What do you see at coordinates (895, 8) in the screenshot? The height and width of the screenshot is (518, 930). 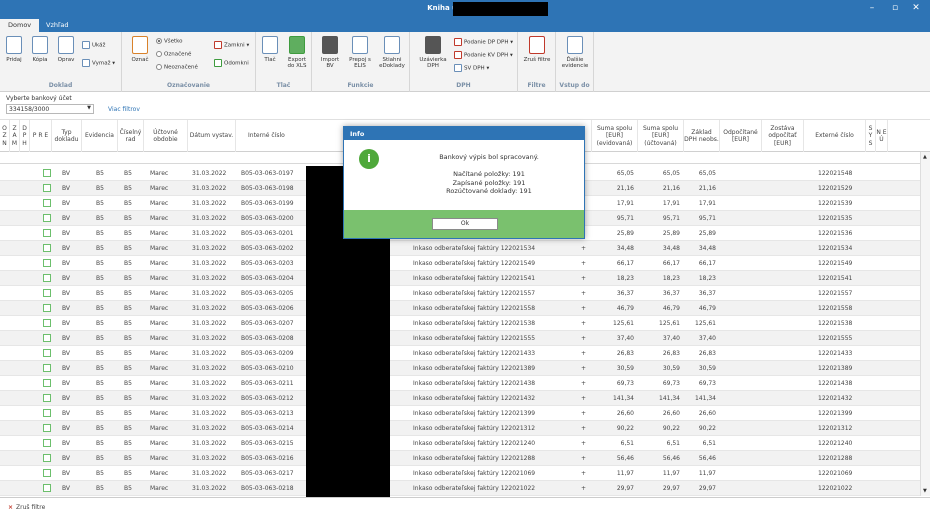 I see `maximize-icon: ▫` at bounding box center [895, 8].